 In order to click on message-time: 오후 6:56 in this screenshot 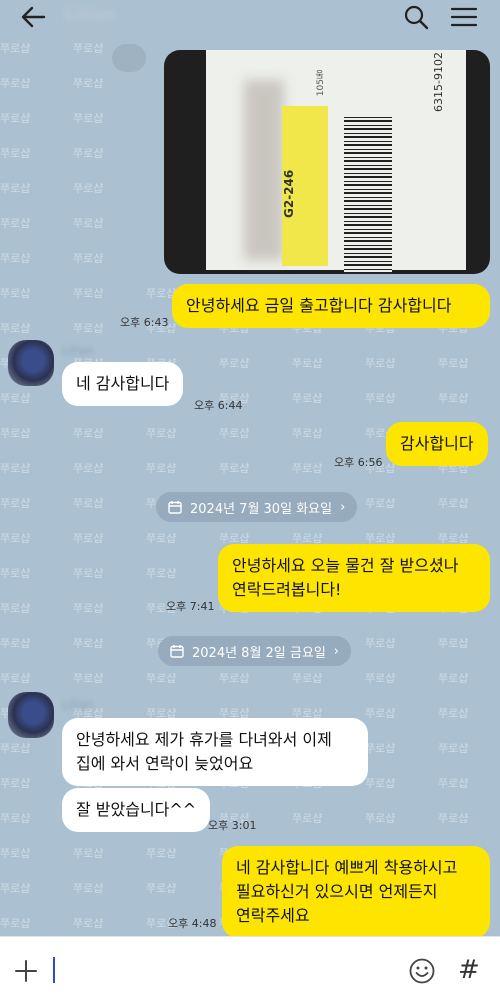, I will do `click(358, 462)`.